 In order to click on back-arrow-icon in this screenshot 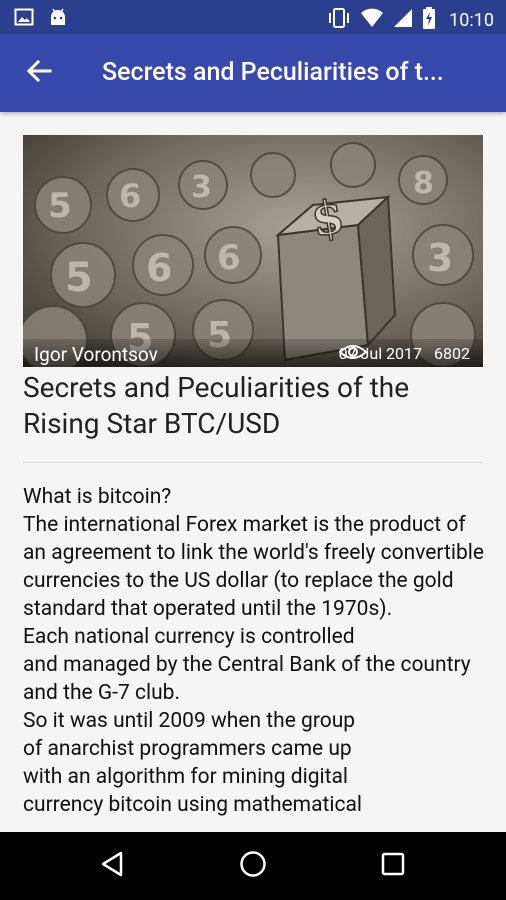, I will do `click(39, 73)`.